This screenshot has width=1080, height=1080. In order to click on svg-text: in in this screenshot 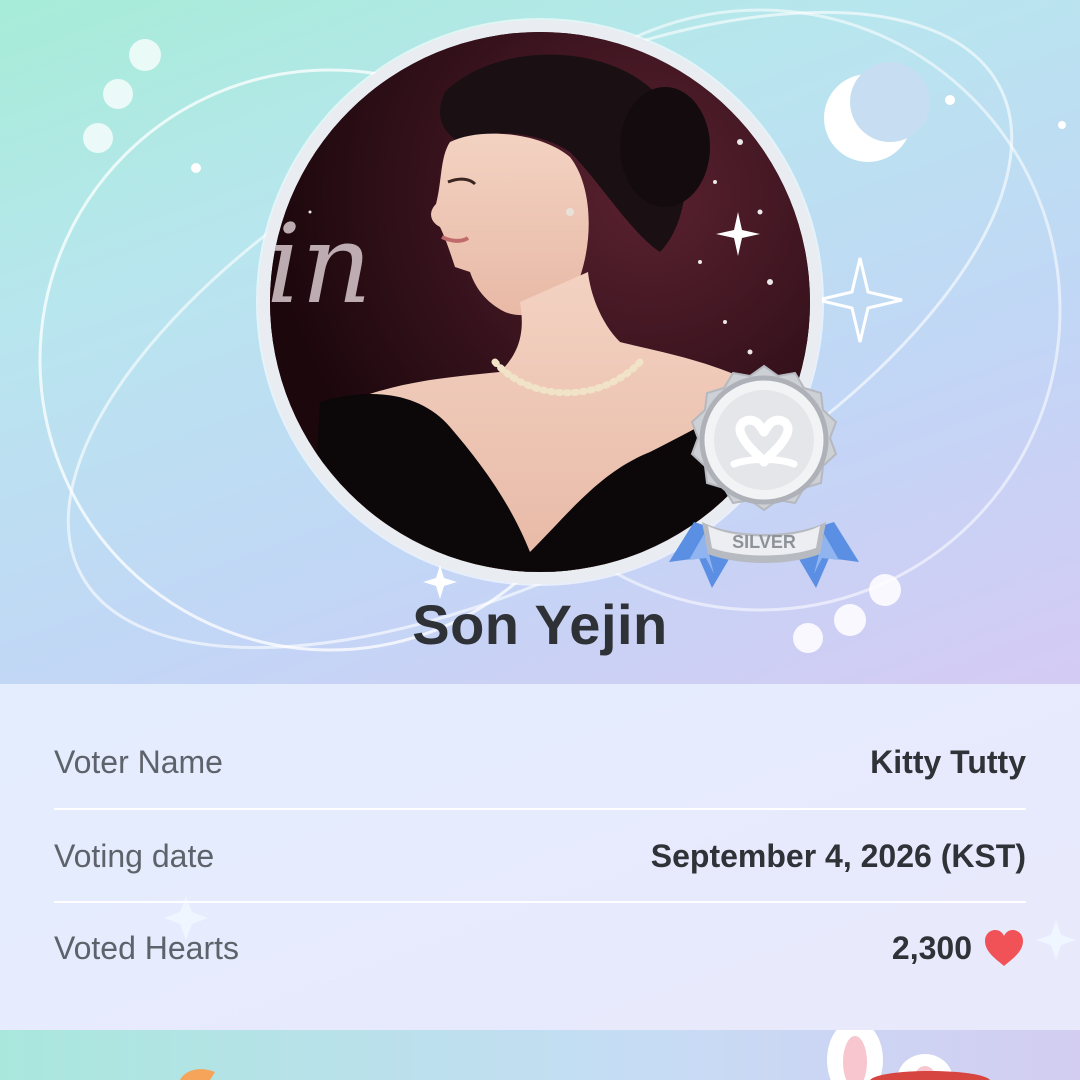, I will do `click(321, 264)`.